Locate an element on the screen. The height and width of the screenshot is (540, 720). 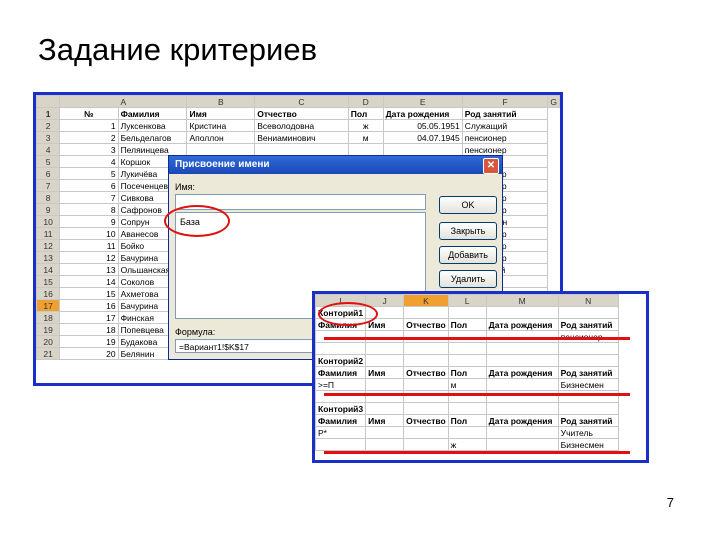
row-header: 20 is located at coordinates (48, 341).